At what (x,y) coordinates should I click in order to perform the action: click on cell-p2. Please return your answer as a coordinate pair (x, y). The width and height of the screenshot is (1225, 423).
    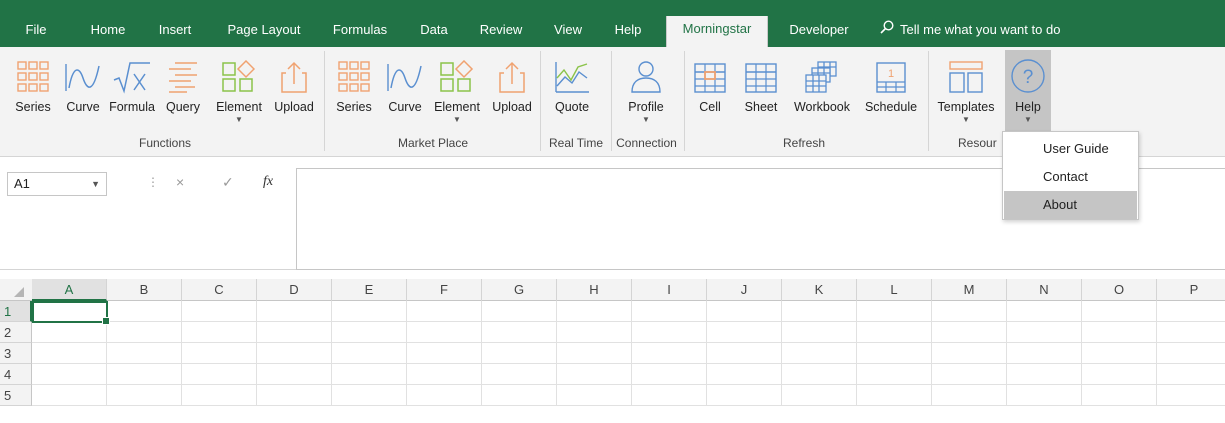
    Looking at the image, I should click on (1191, 332).